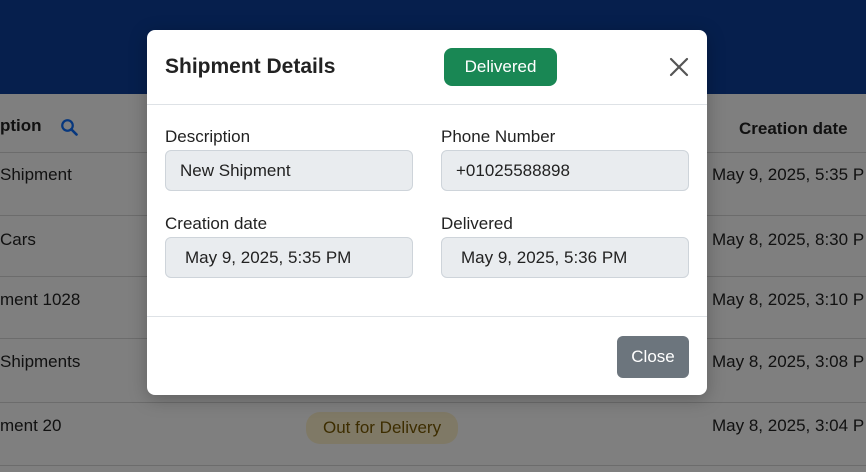  What do you see at coordinates (565, 257) in the screenshot?
I see `delivered-date-field: May 9, 2025, 5:36 PM` at bounding box center [565, 257].